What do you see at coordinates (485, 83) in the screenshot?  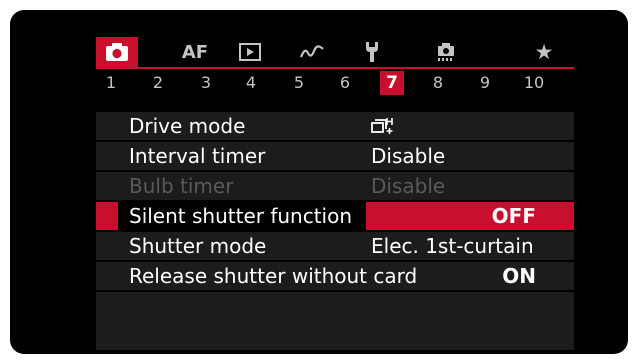 I see `page-number: 9` at bounding box center [485, 83].